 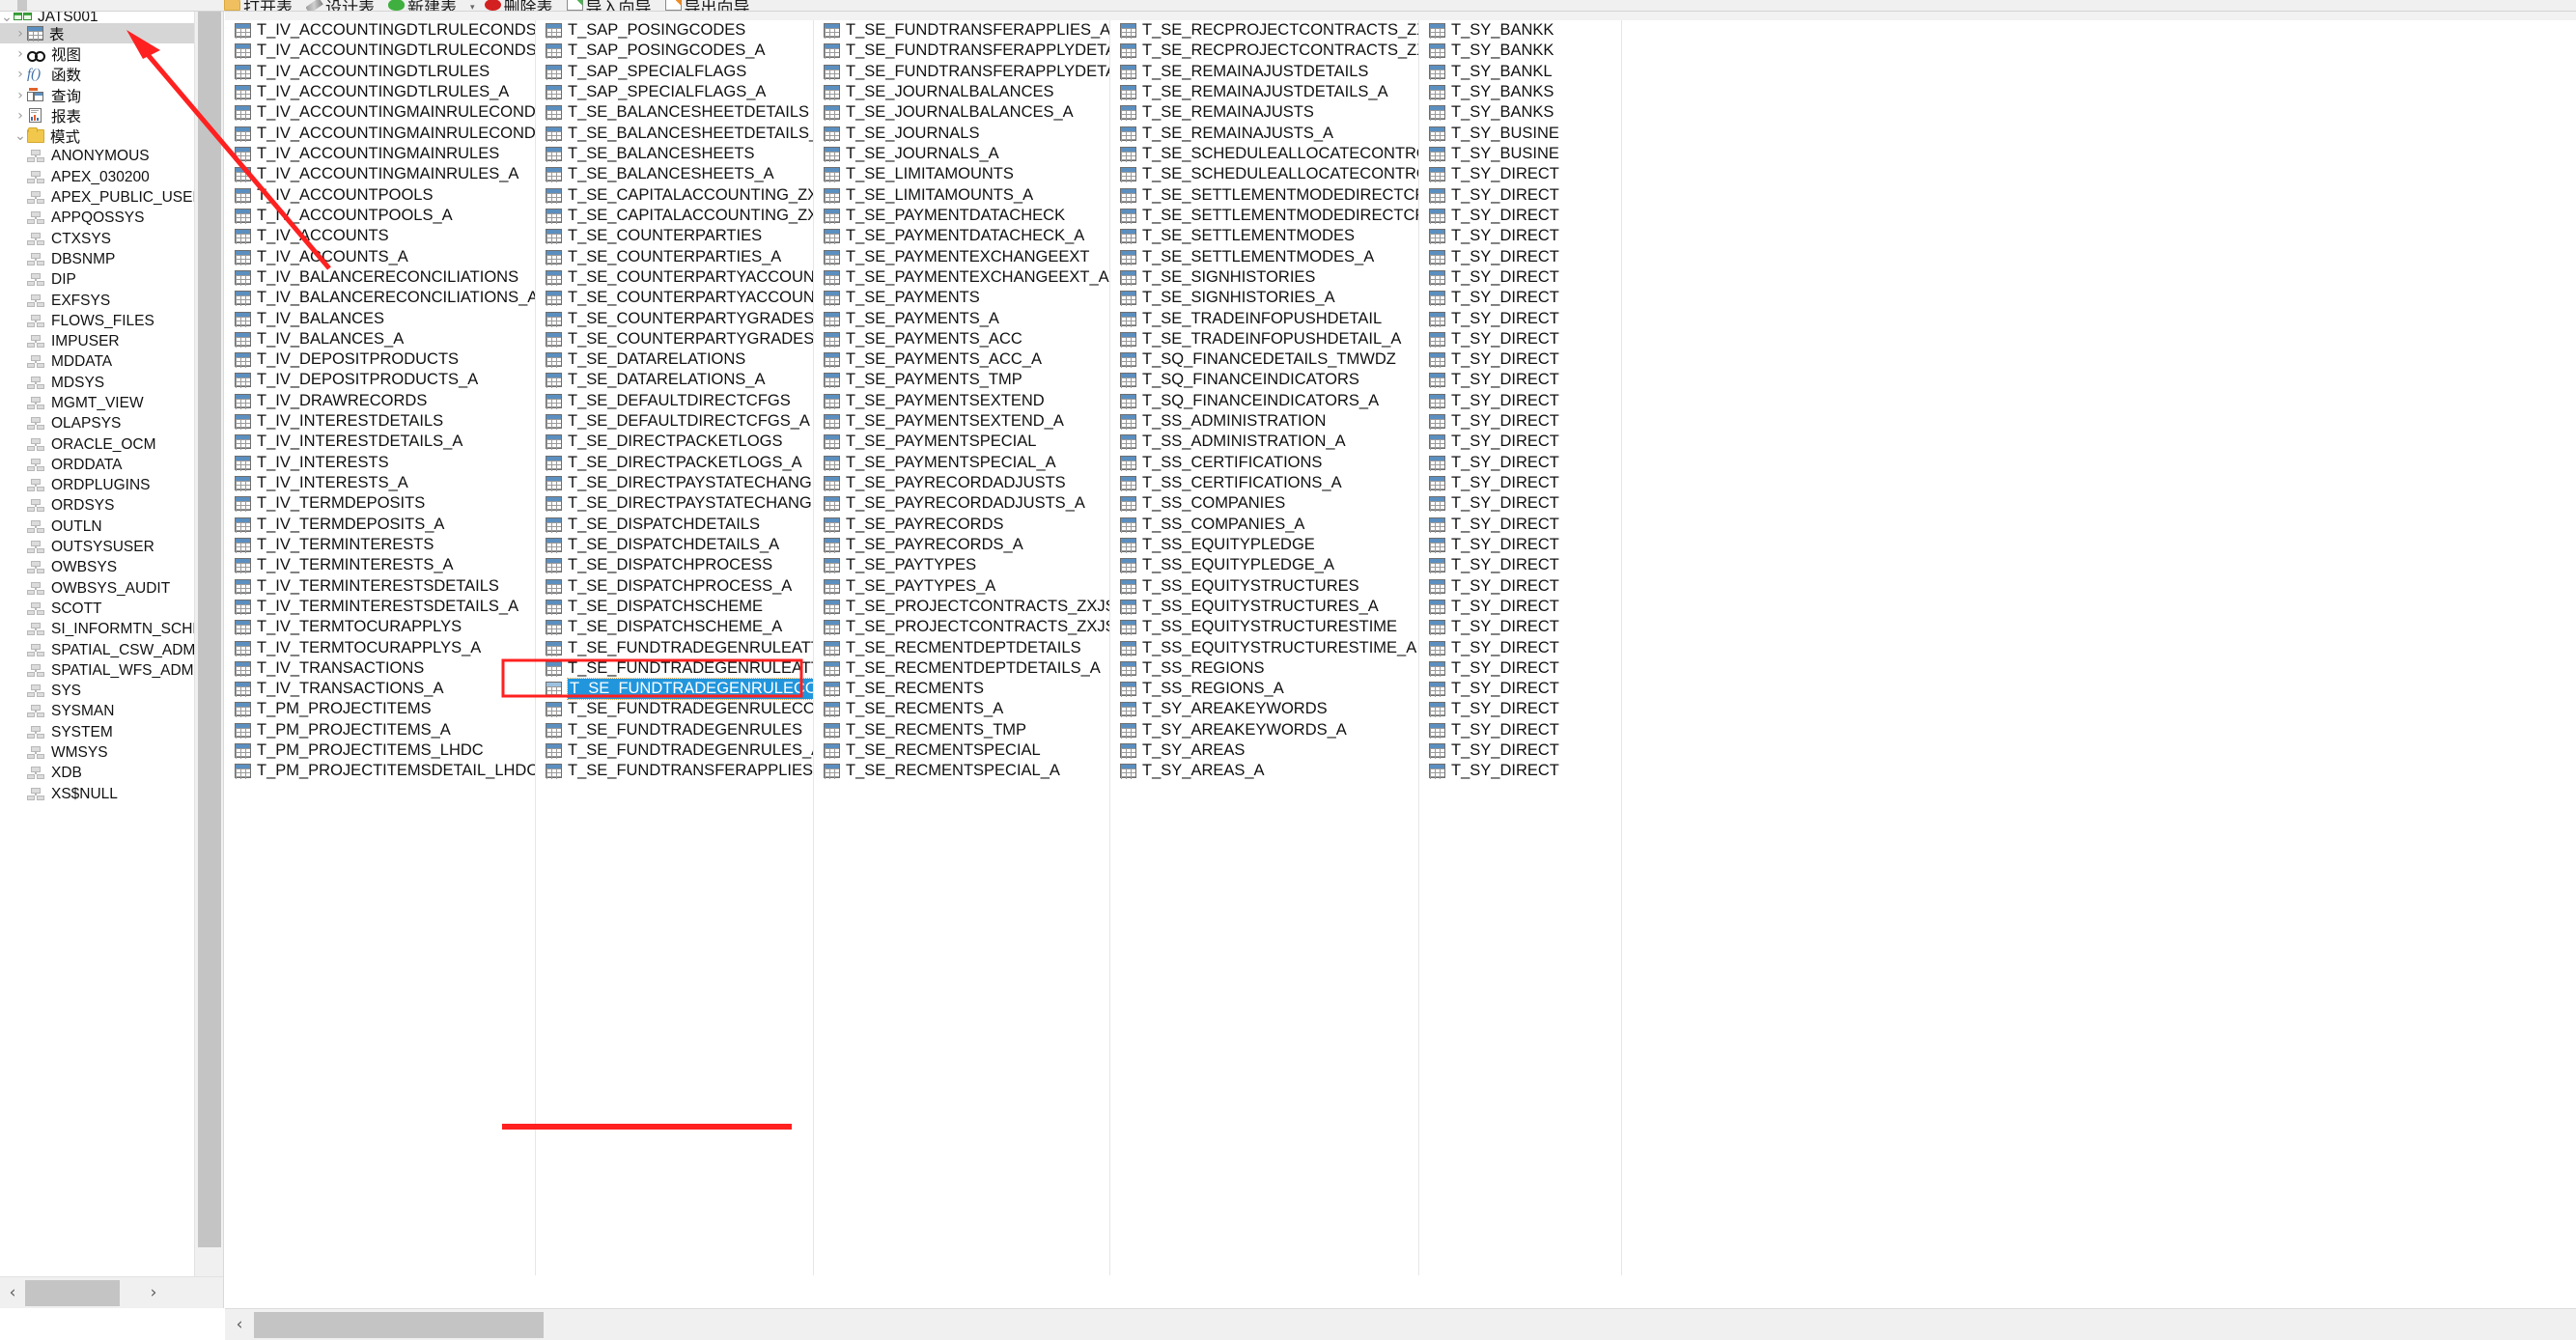 I want to click on table-list-item: T_SQ_FINANCEINDICATORS, so click(x=1264, y=380).